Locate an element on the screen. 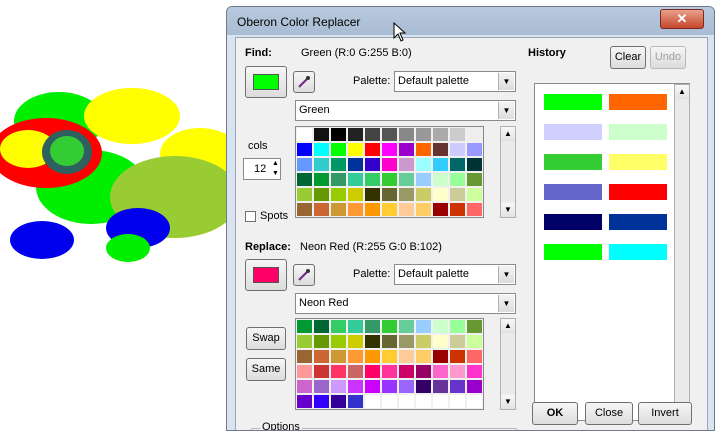 This screenshot has width=715, height=431. replace-palette-select: Default palette ▼ is located at coordinates (455, 274).